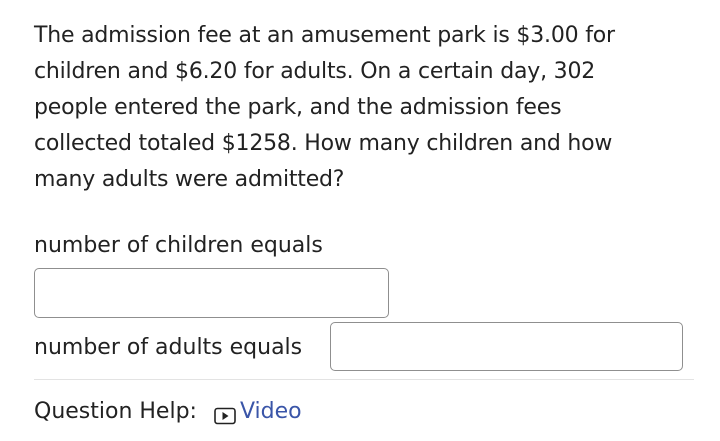 This screenshot has height=441, width=720. What do you see at coordinates (178, 245) in the screenshot?
I see `children-answer-label: number of children equals` at bounding box center [178, 245].